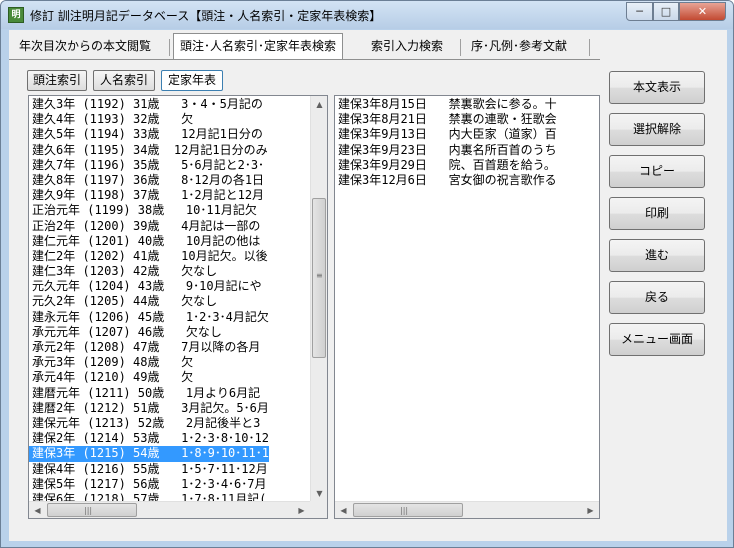  I want to click on tochu-sakuin-button: 頭注索引, so click(57, 80).